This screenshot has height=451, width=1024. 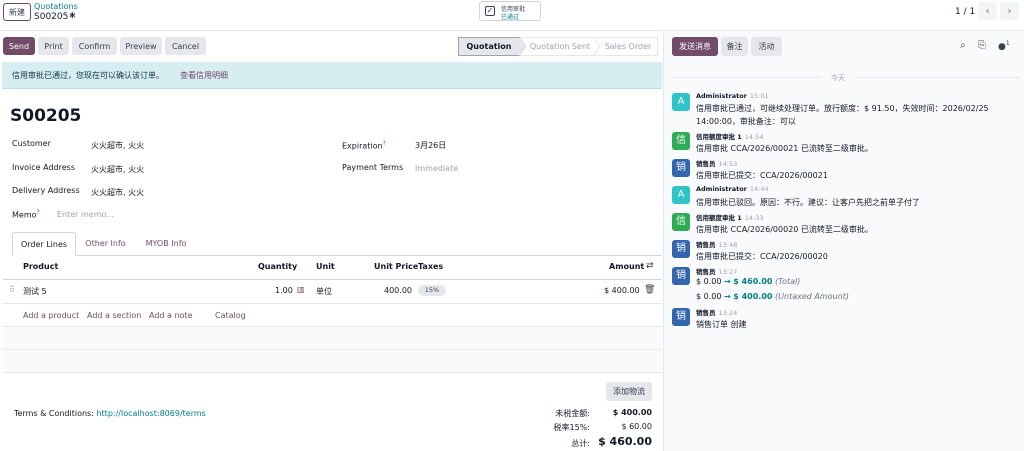 I want to click on payment-terms-label: Payment Terms, so click(x=373, y=167).